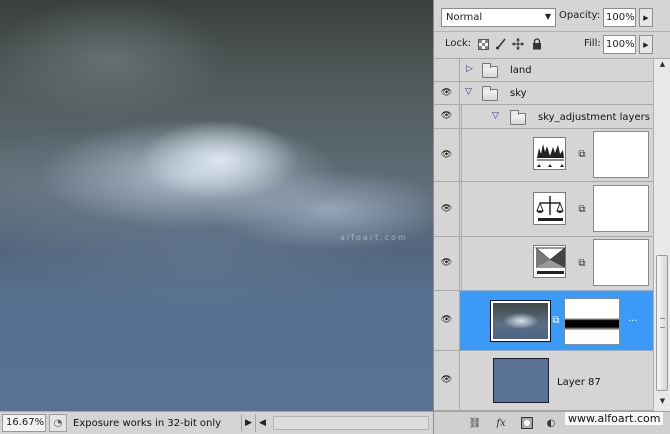 The image size is (670, 434). Describe the element at coordinates (662, 66) in the screenshot. I see `scroll-up-icon: ▲` at that location.